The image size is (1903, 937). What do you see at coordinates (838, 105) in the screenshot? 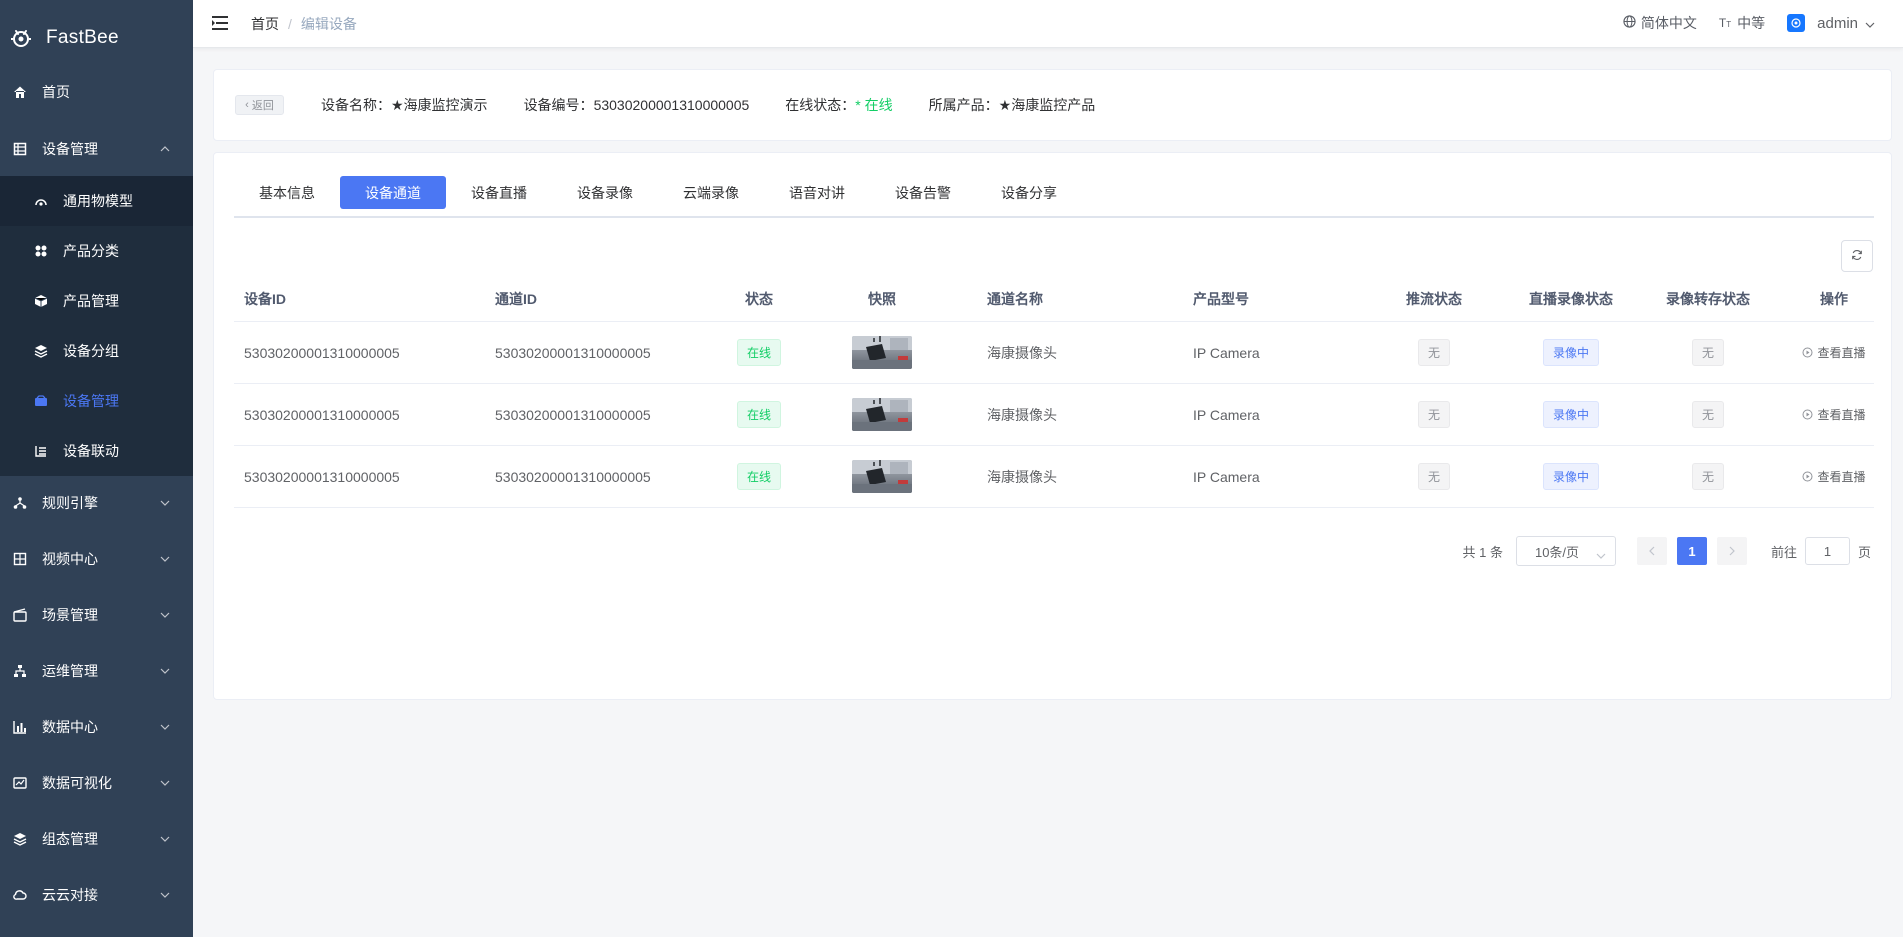
I see `online-status-field: 在线状态： * 在线` at bounding box center [838, 105].